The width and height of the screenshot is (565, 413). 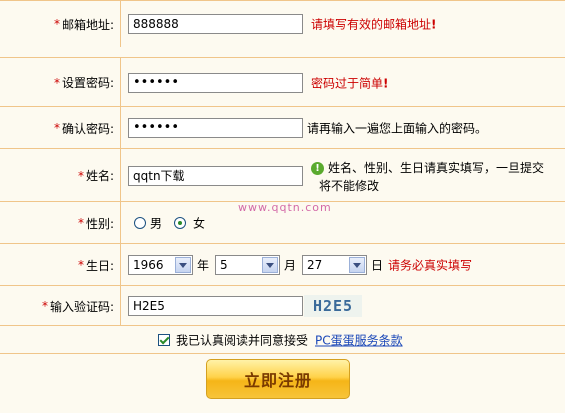 What do you see at coordinates (60, 24) in the screenshot?
I see `email-label: * 邮箱地址:` at bounding box center [60, 24].